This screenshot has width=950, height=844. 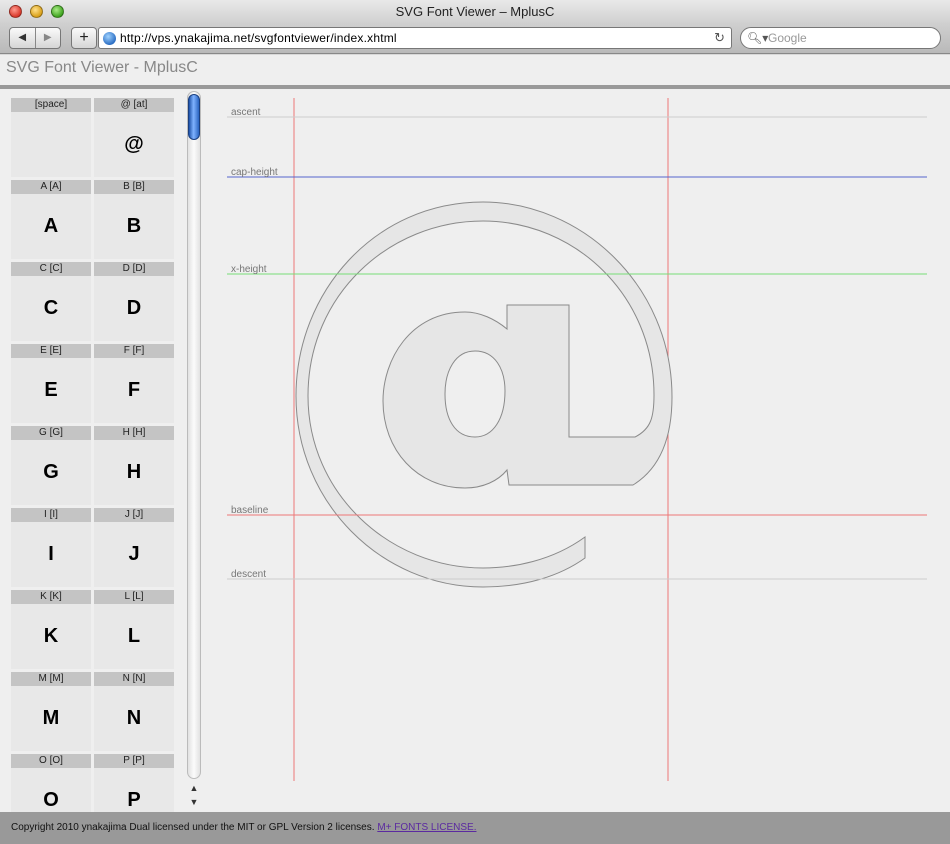 I want to click on glyph-cell-label: G [G], so click(x=51, y=433).